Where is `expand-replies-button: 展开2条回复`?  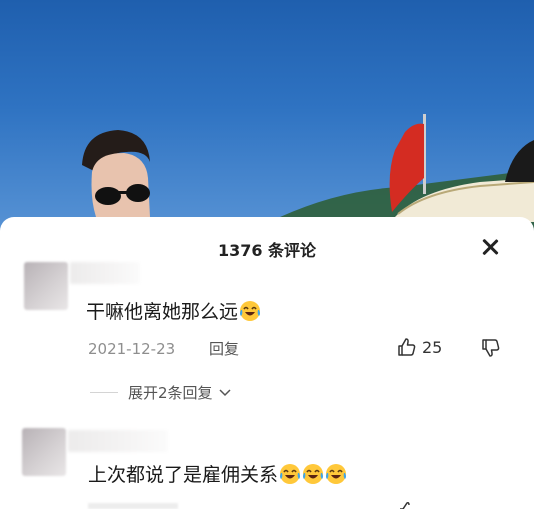
expand-replies-button: 展开2条回复 is located at coordinates (161, 392).